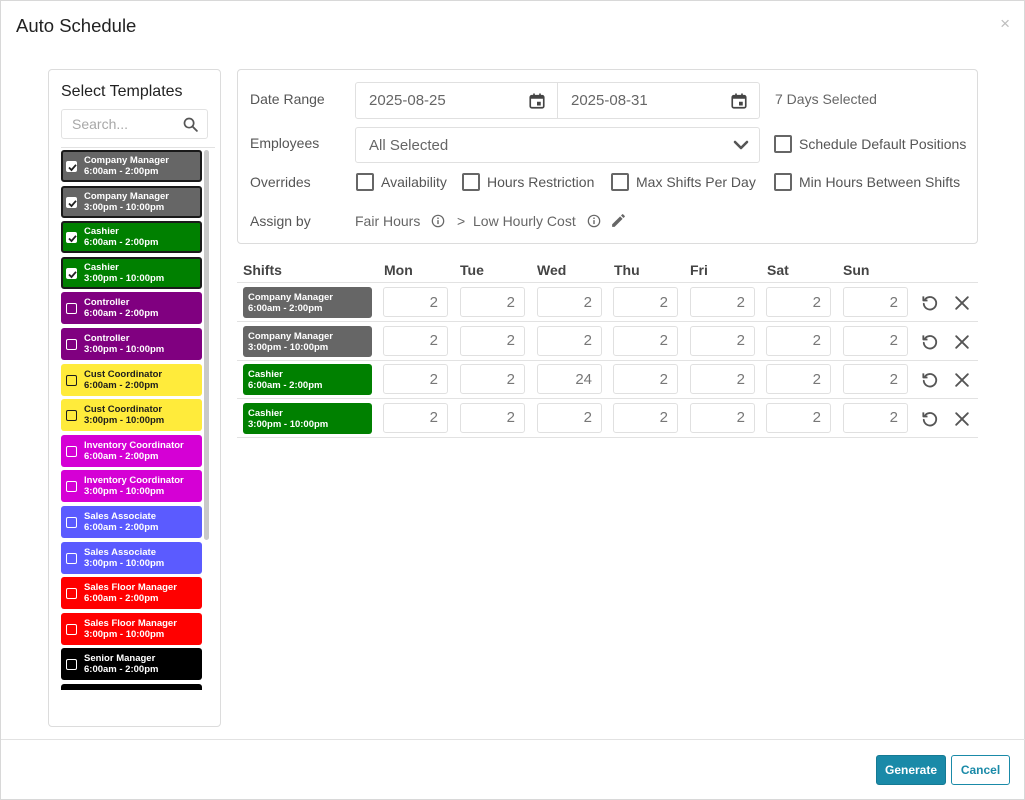 The width and height of the screenshot is (1025, 800). Describe the element at coordinates (658, 100) in the screenshot. I see `end-date-field: 2025-08-31` at that location.